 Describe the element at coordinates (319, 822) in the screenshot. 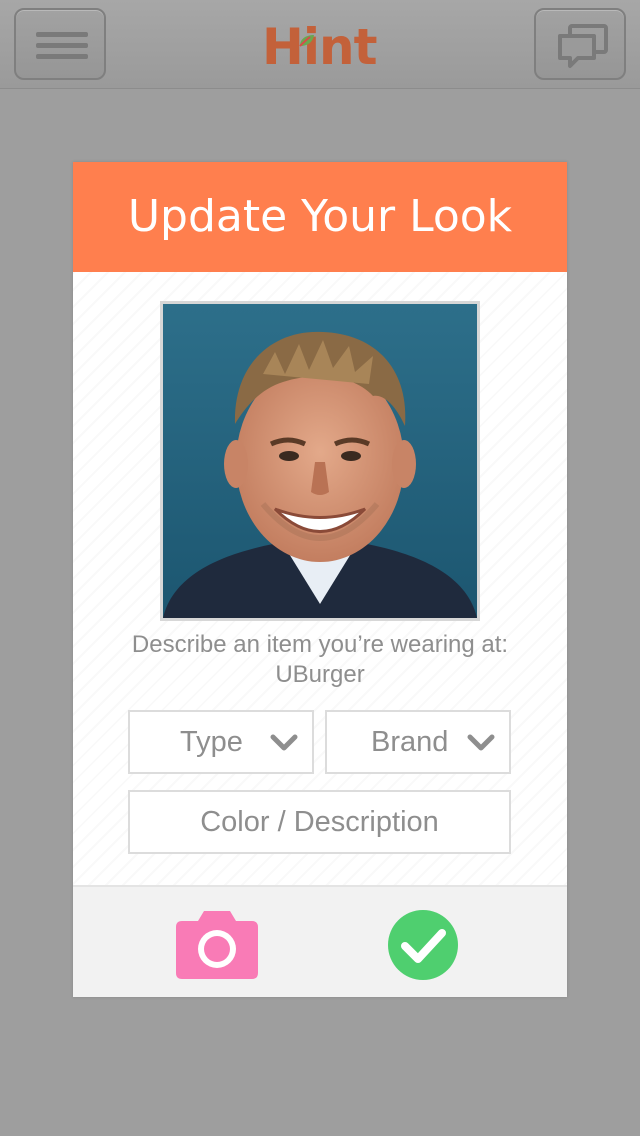

I see `color-description-input: Color / Description` at that location.